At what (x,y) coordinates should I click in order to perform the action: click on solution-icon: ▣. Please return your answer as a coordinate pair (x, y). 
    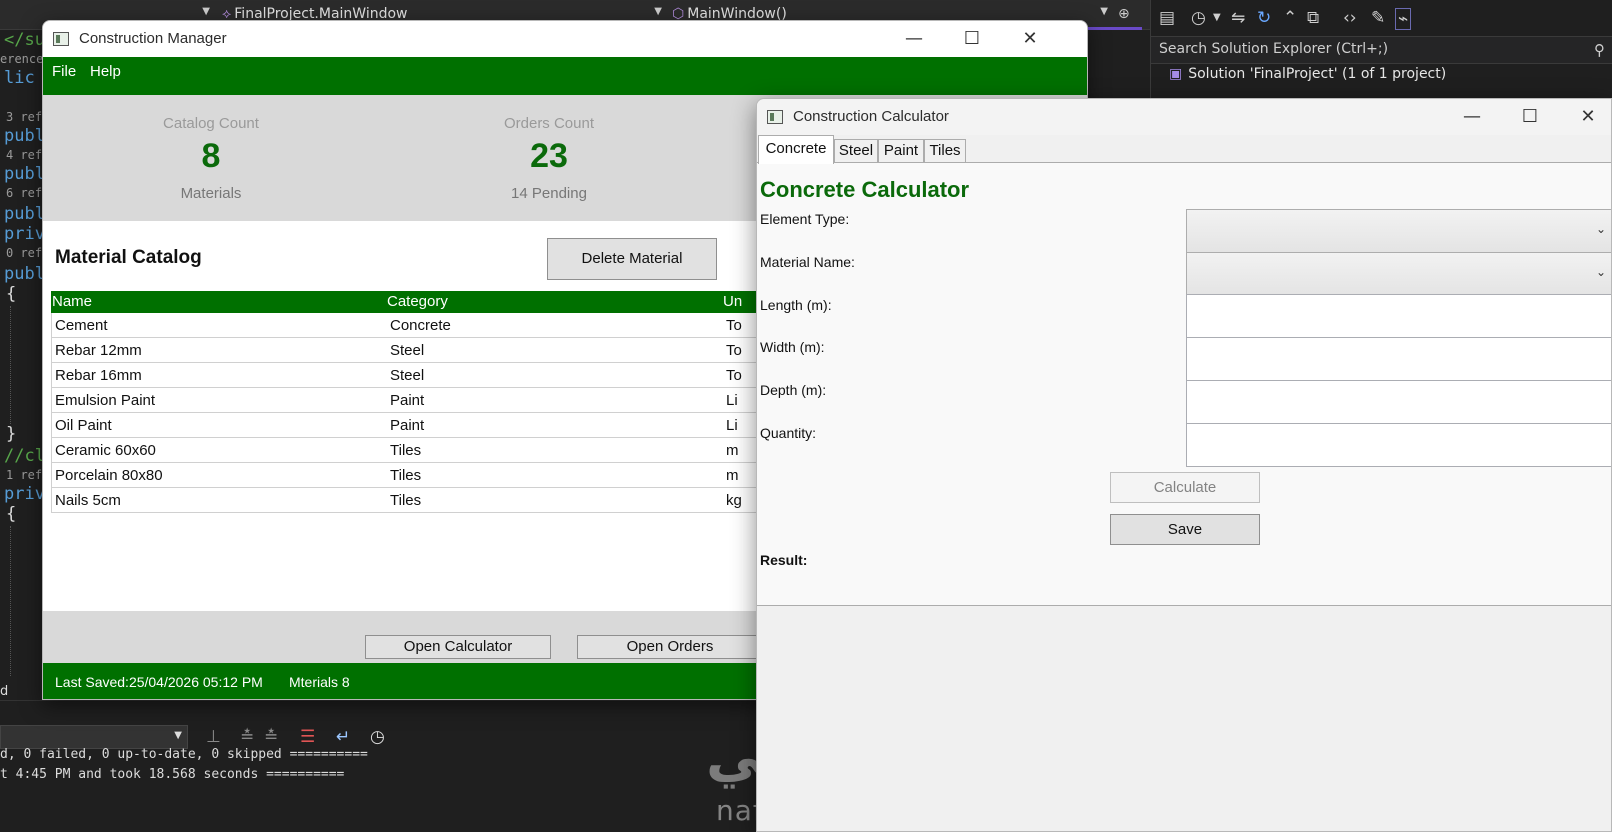
    Looking at the image, I should click on (1176, 74).